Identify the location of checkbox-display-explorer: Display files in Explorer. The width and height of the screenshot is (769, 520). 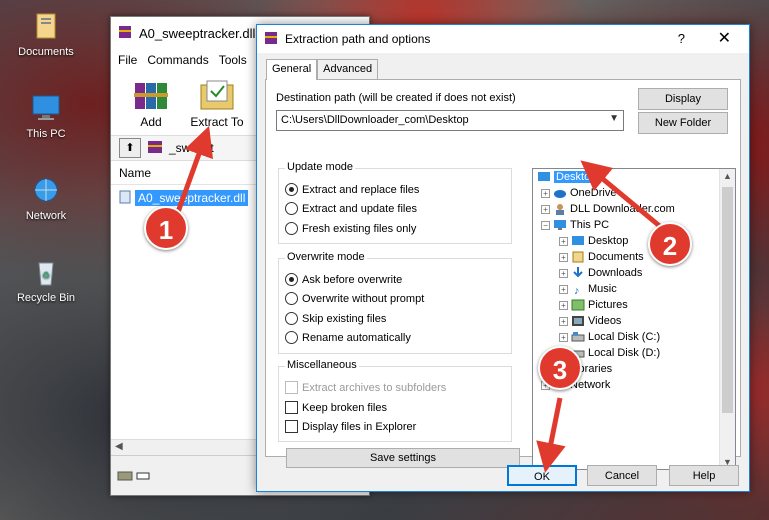
(350, 426).